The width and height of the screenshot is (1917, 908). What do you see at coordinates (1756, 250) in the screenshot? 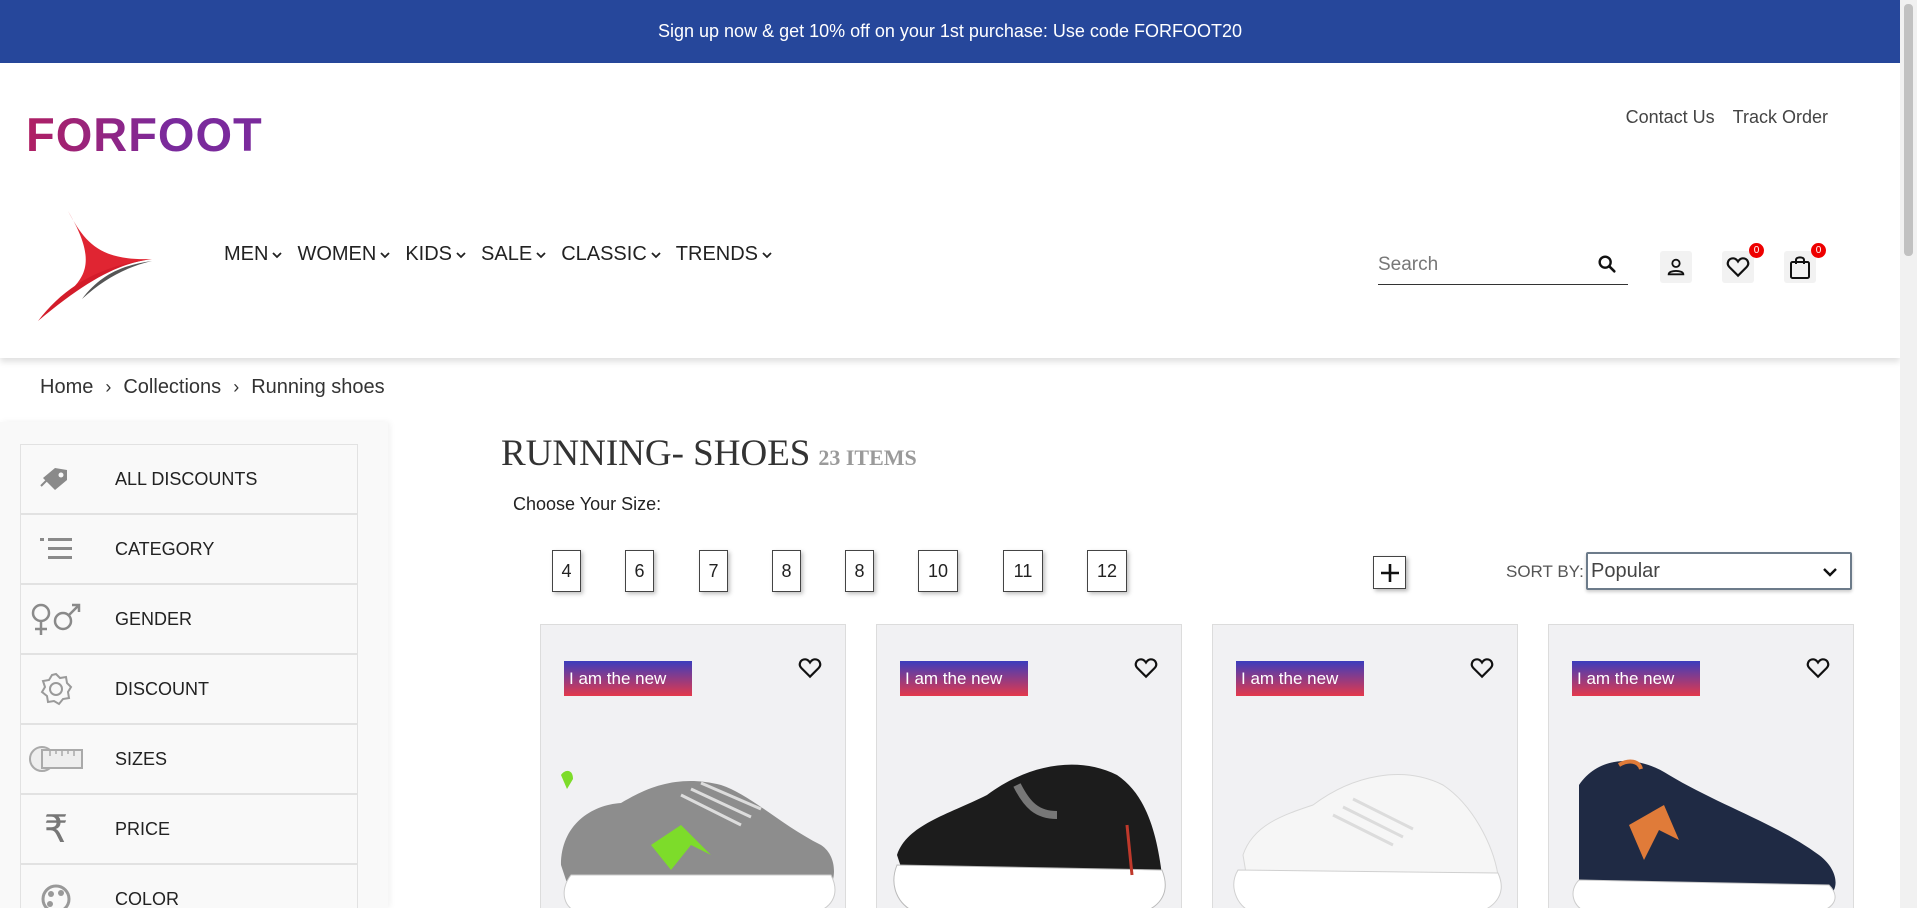
I see `wishlist-count-badge: 0` at bounding box center [1756, 250].